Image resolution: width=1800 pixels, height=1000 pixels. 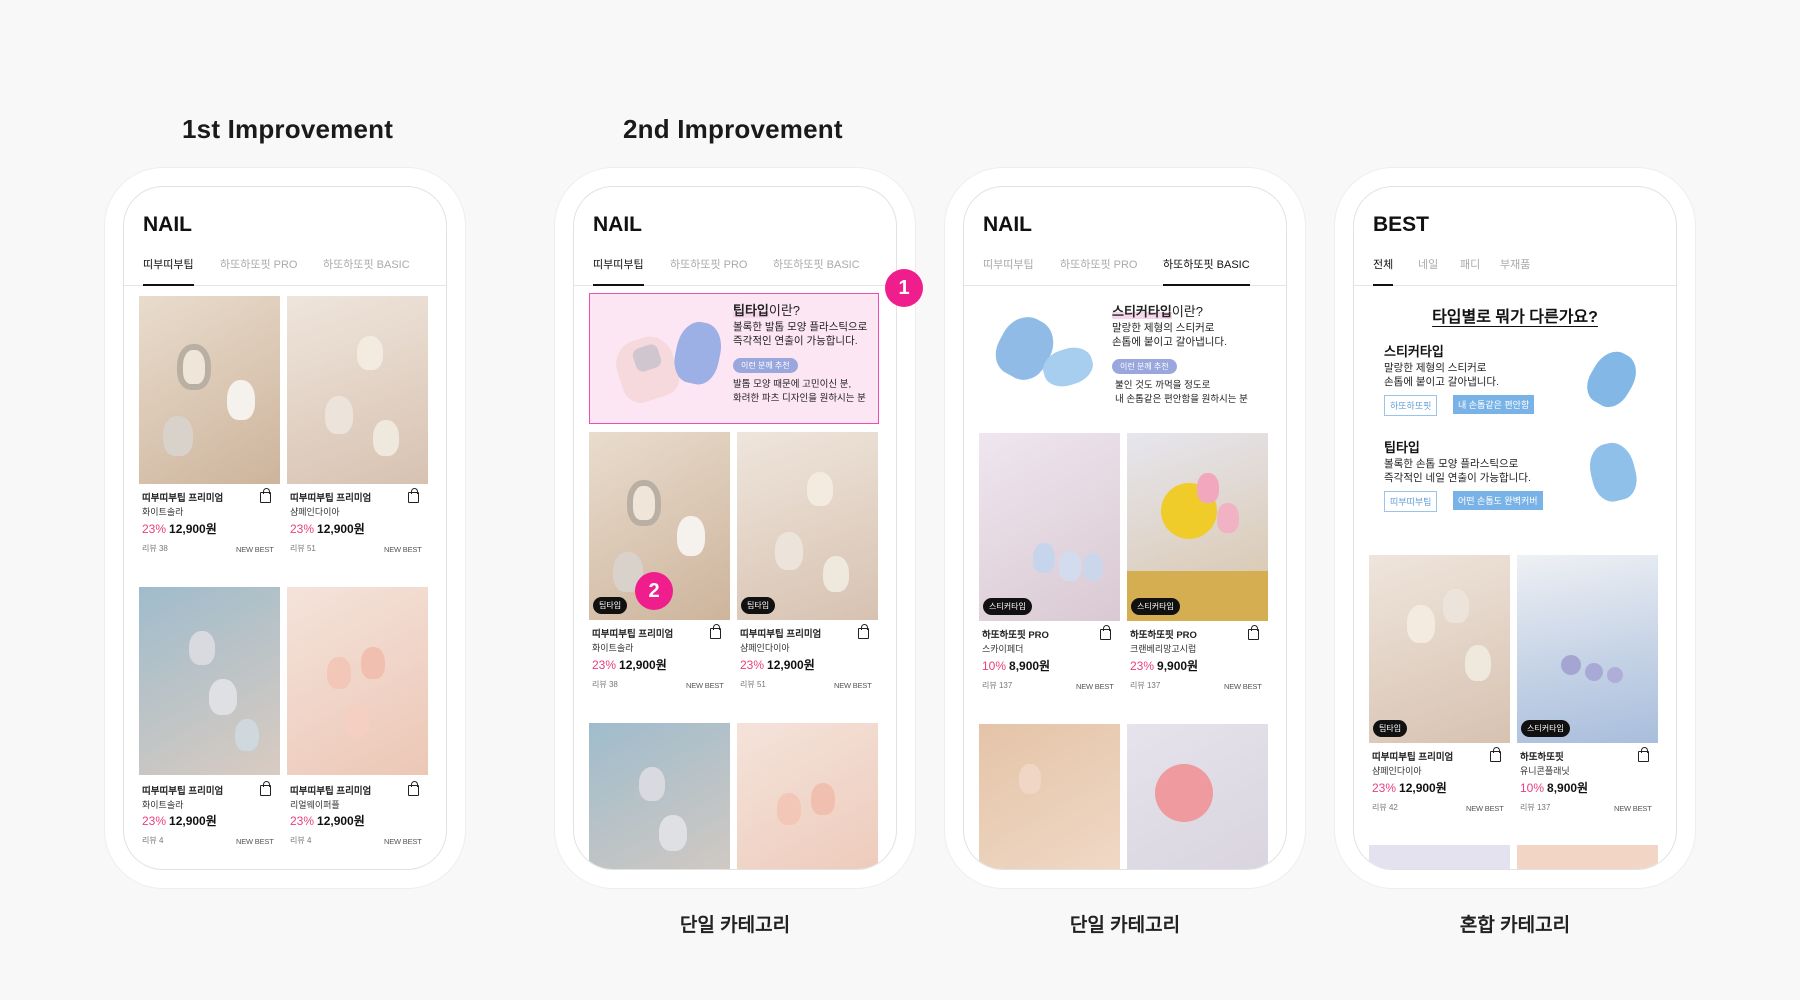 What do you see at coordinates (288, 129) in the screenshot?
I see `heading-first-improvement: 1st Improvement` at bounding box center [288, 129].